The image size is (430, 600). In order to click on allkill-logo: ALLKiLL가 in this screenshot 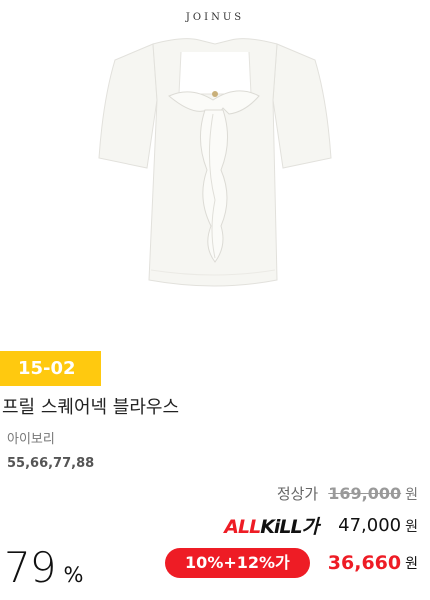, I will do `click(271, 525)`.